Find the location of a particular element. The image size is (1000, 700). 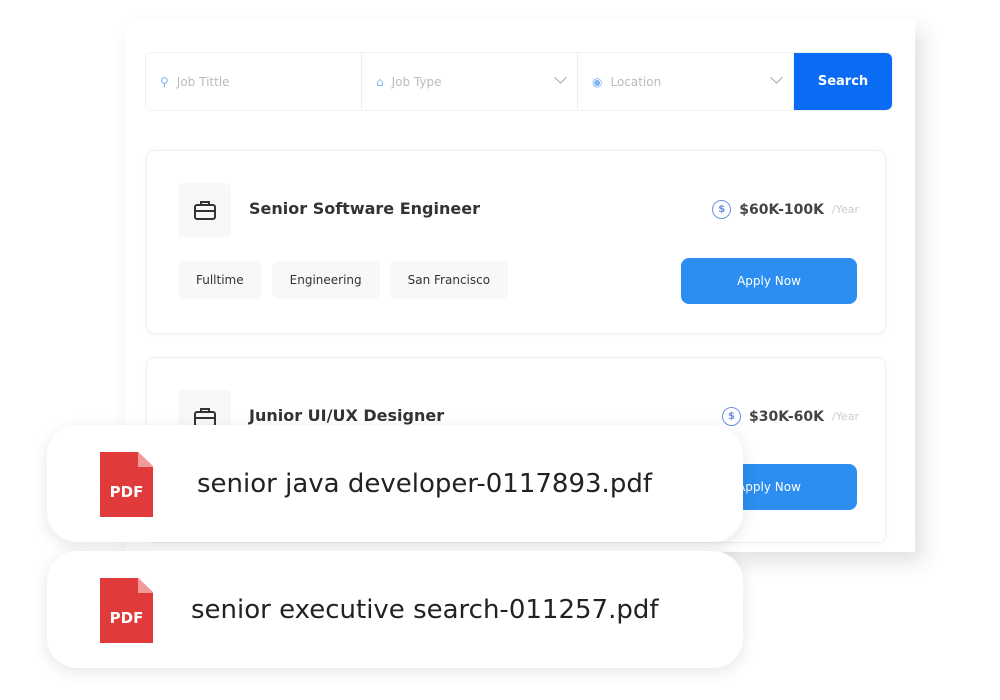

salary: $ $30K-60K/Year is located at coordinates (790, 416).